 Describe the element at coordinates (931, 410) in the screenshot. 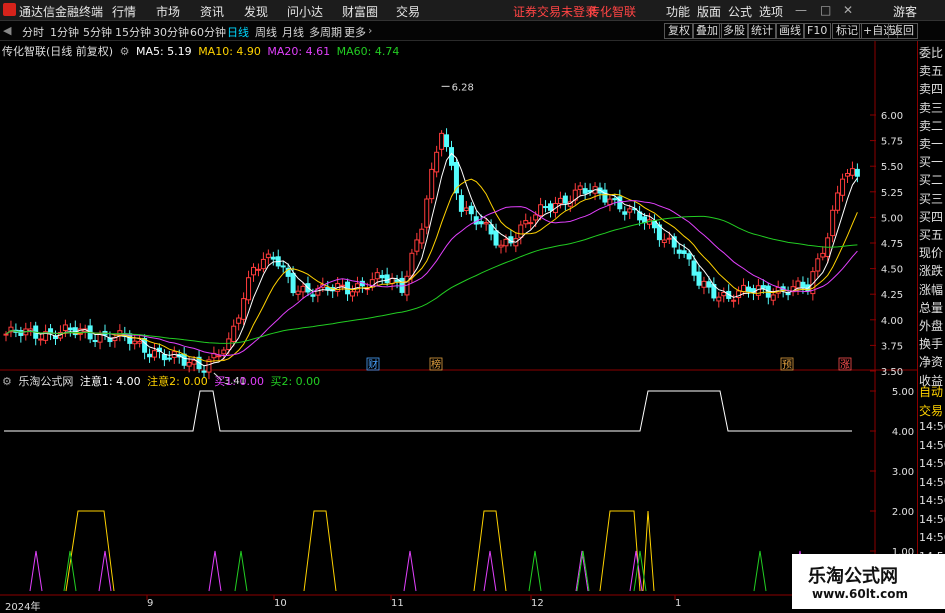

I see `auto-trade-label: 交易` at that location.